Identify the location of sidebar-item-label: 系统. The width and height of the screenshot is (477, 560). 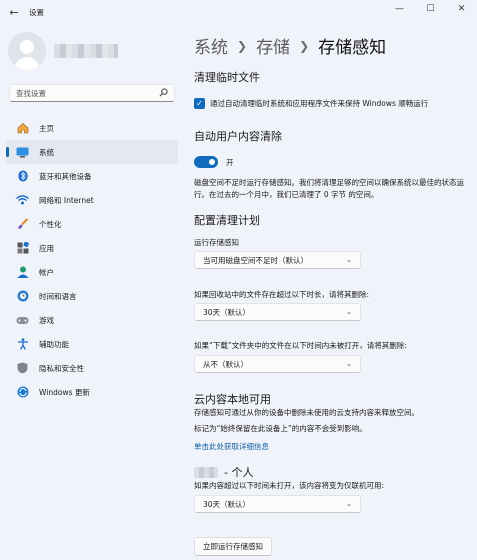
(46, 152).